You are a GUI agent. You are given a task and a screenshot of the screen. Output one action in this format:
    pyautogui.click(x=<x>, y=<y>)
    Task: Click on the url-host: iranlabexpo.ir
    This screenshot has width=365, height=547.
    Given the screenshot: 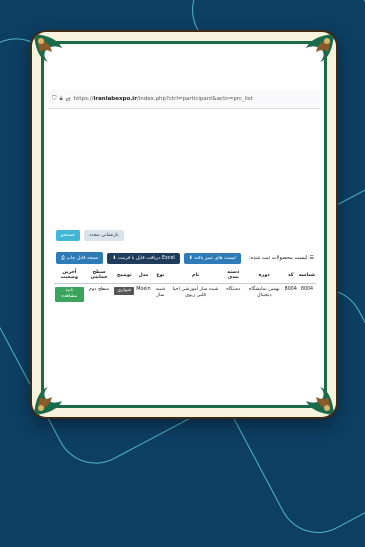 What is the action you would take?
    pyautogui.click(x=115, y=99)
    